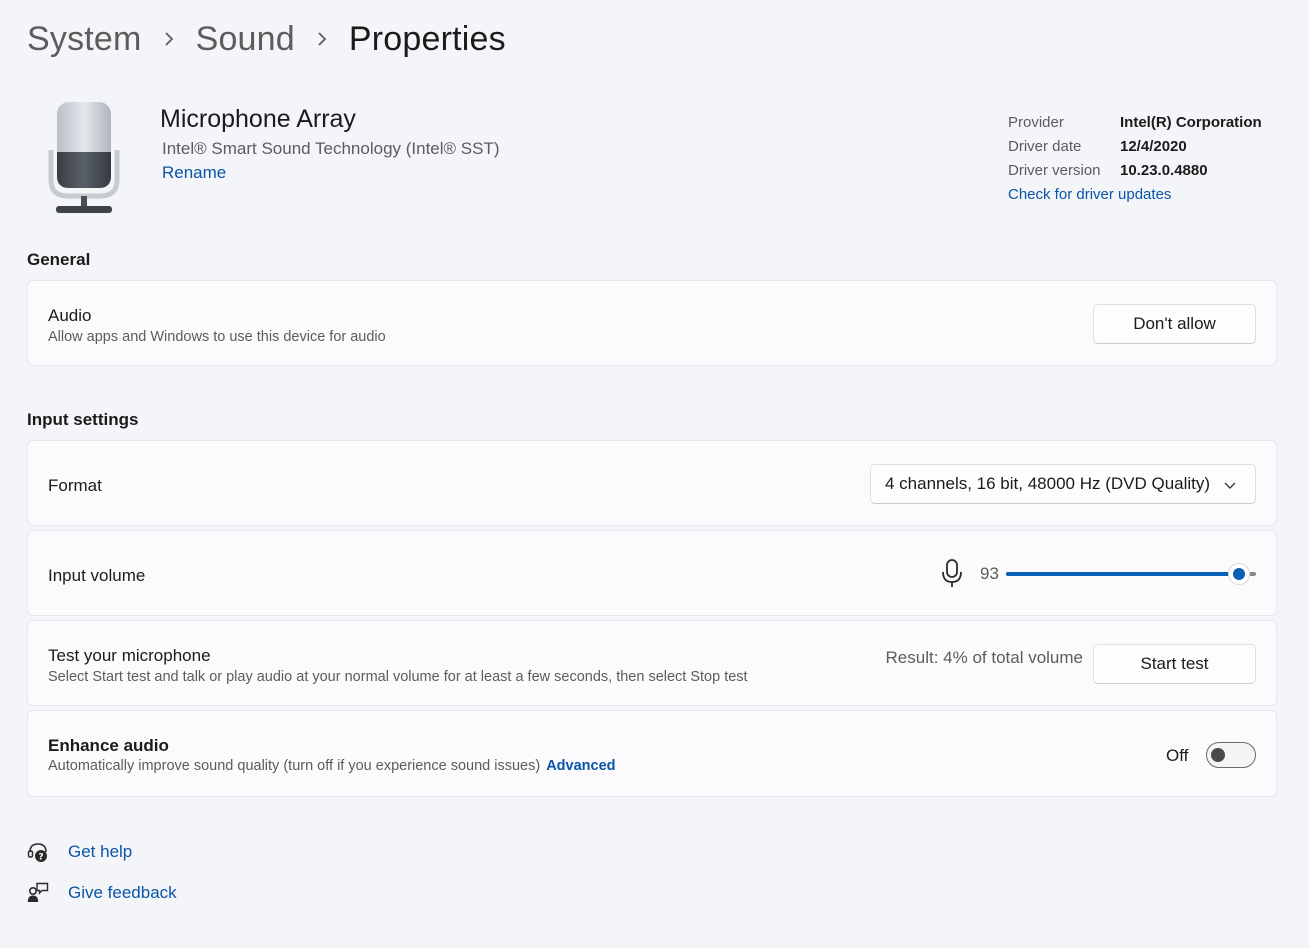 The image size is (1309, 948). Describe the element at coordinates (70, 315) in the screenshot. I see `audio-title: Audio` at that location.